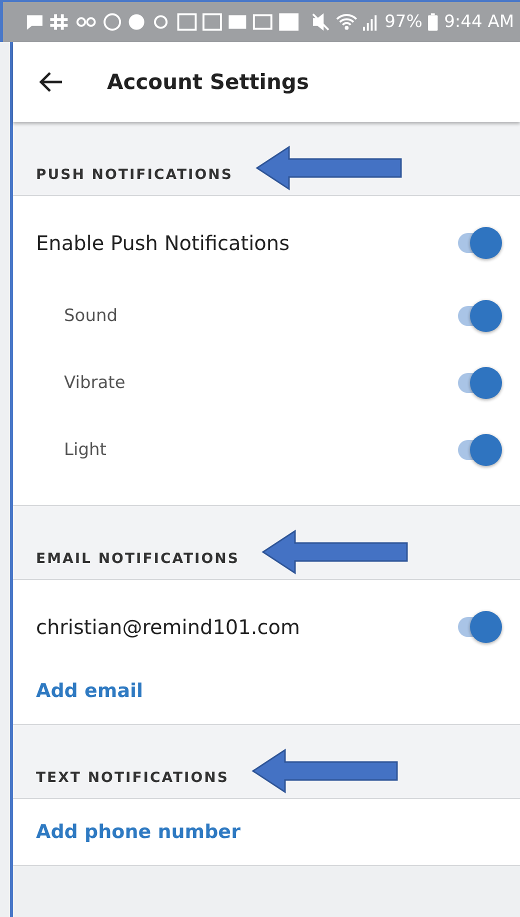 Image resolution: width=520 pixels, height=917 pixels. I want to click on section-title: PUSH NOTIFICATIONS, so click(134, 175).